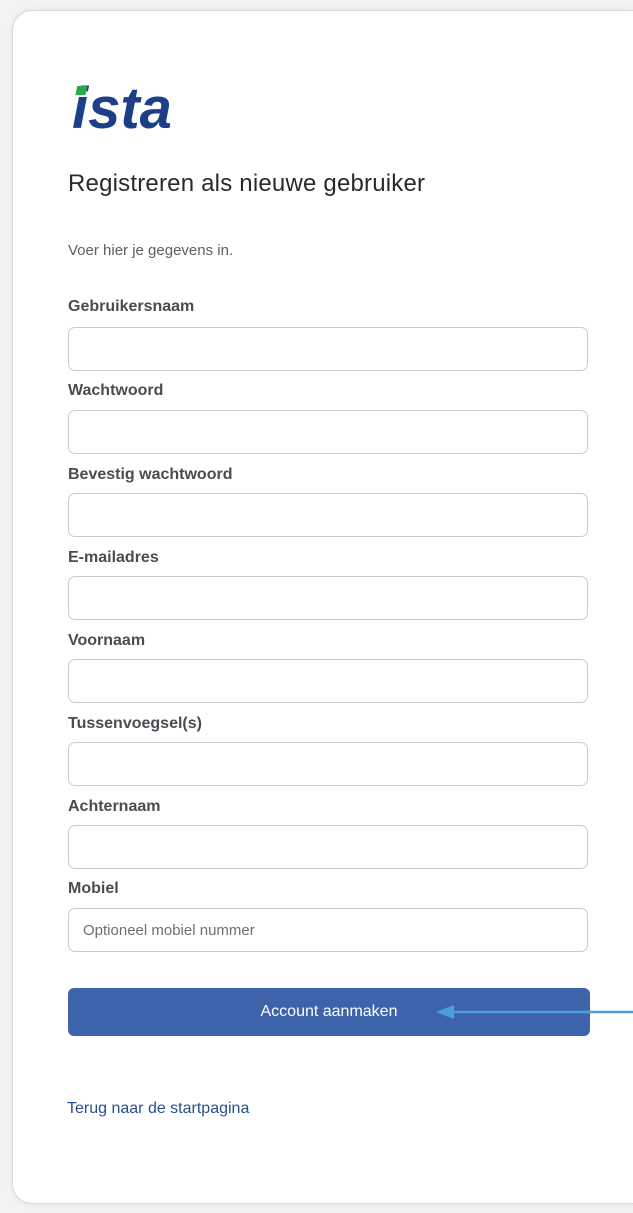 The image size is (633, 1213). I want to click on password-input, so click(328, 432).